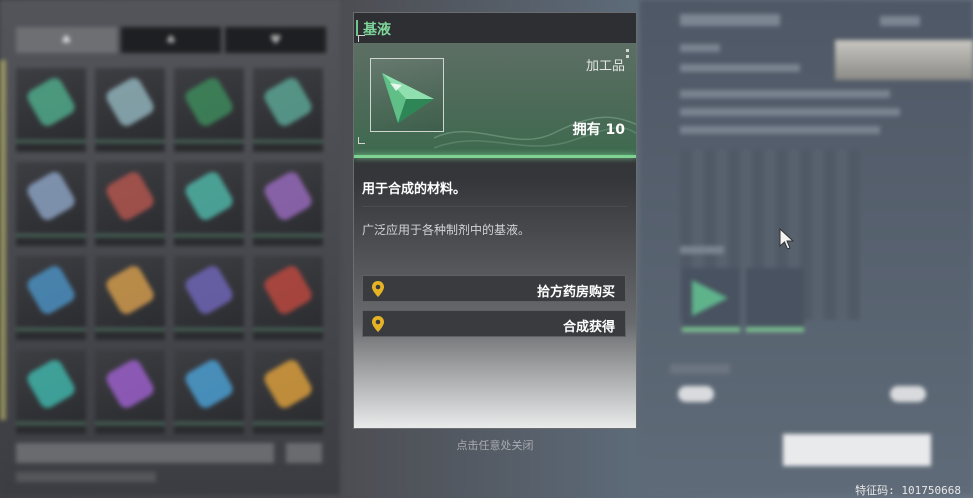 The width and height of the screenshot is (973, 498). I want to click on source-button-craft: 合成获得, so click(494, 323).